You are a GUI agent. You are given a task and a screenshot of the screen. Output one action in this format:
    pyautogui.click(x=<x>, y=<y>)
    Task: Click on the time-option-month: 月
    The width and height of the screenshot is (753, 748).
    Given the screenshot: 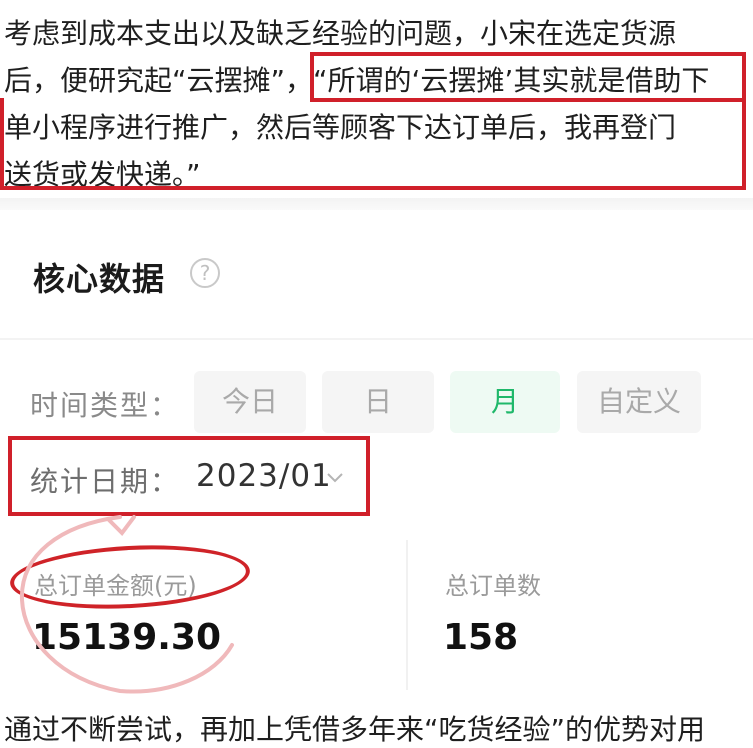 What is the action you would take?
    pyautogui.click(x=505, y=402)
    